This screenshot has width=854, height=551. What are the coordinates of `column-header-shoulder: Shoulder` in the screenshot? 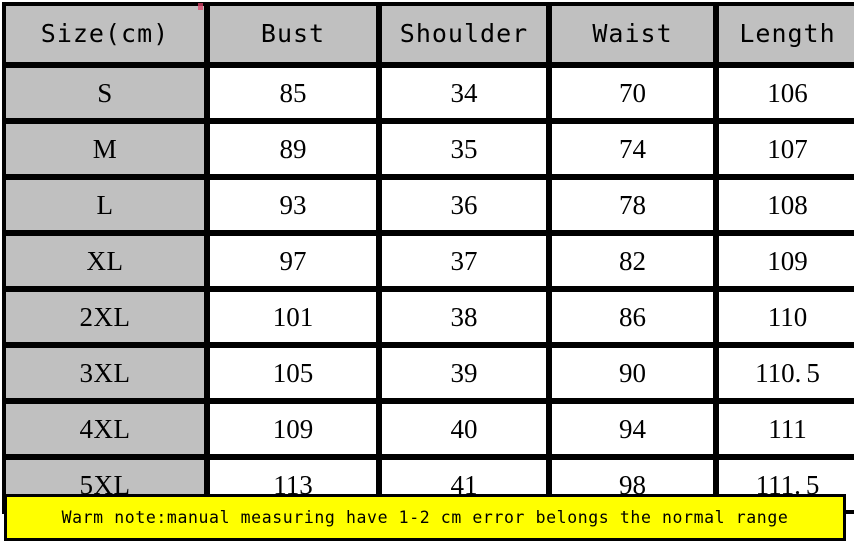 It's located at (464, 34).